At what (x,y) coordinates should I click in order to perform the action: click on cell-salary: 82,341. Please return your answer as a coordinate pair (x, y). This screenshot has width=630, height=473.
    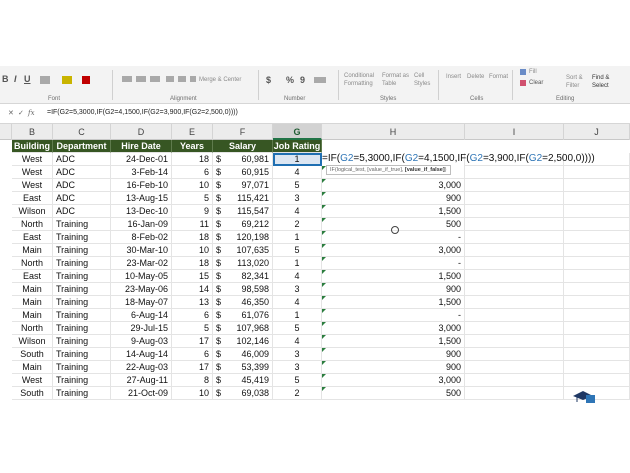
    Looking at the image, I should click on (250, 276).